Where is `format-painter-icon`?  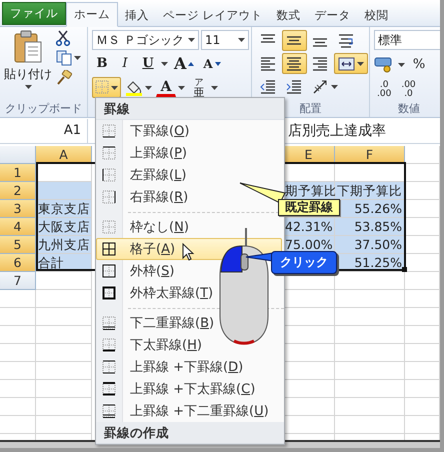
format-painter-icon is located at coordinates (64, 78).